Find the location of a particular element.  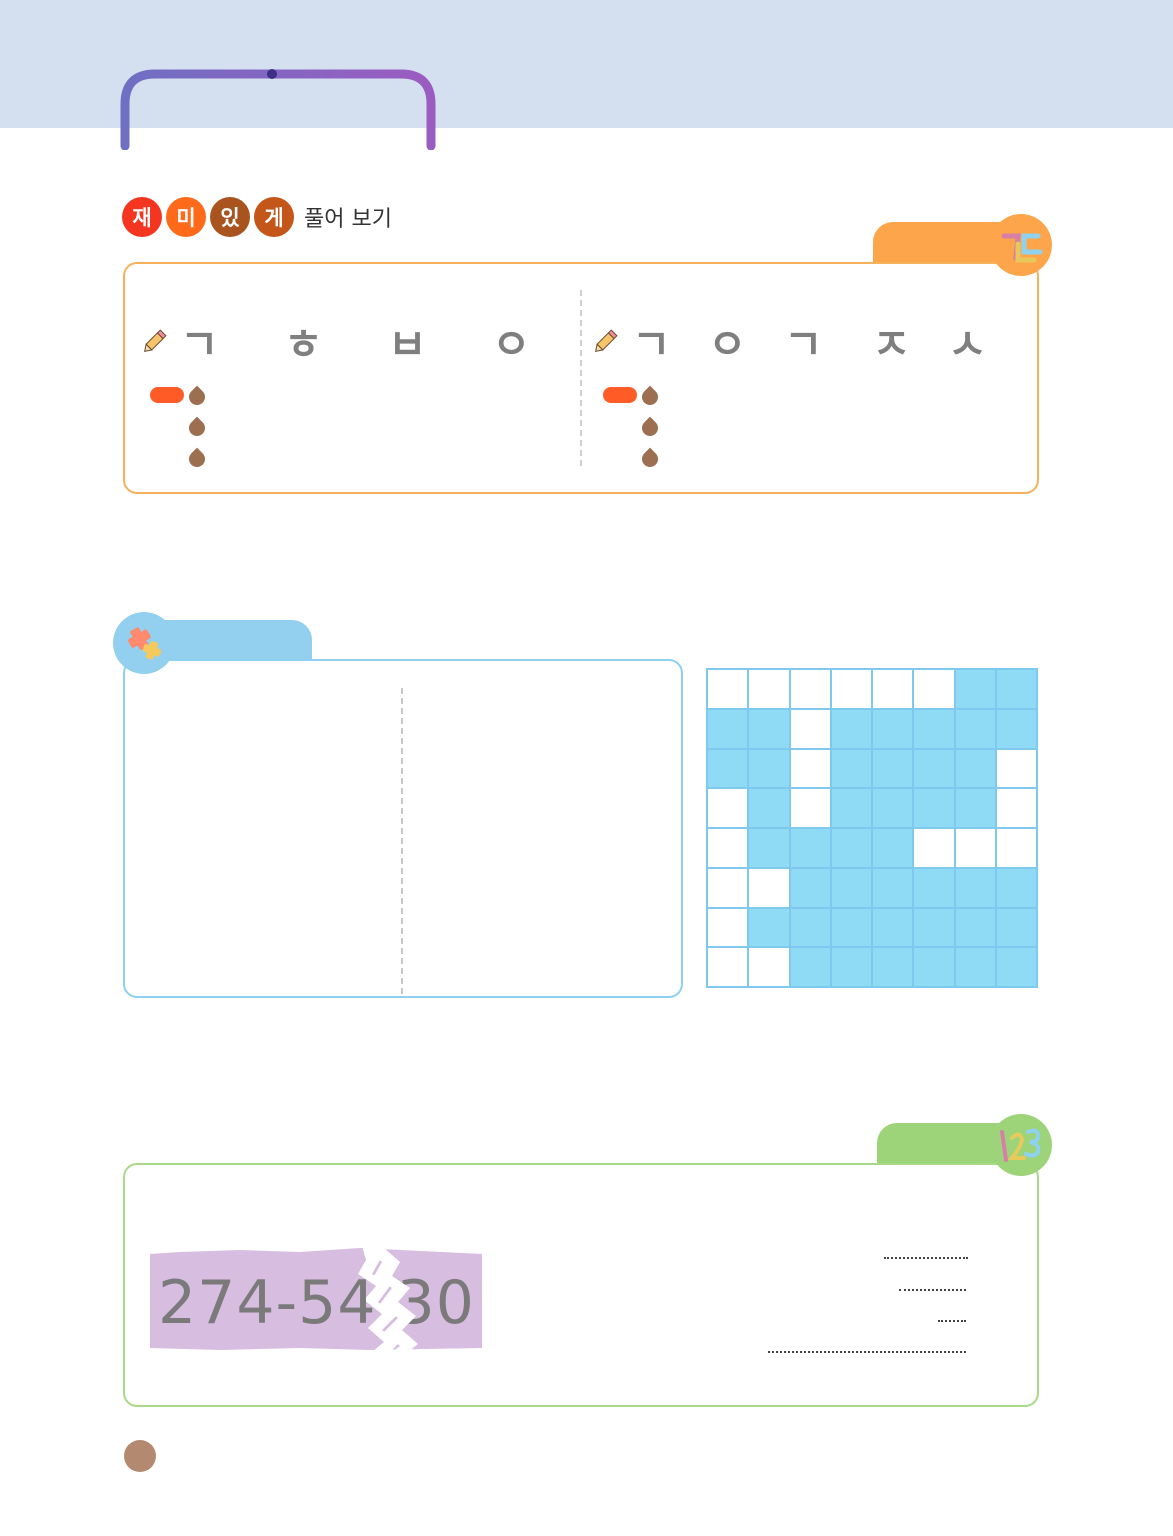

title-circle: 게 is located at coordinates (274, 217).